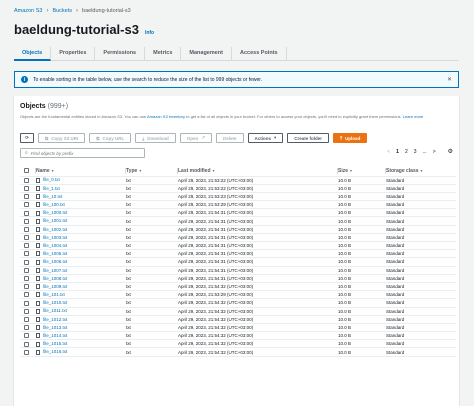 Image resolution: width=474 pixels, height=406 pixels. I want to click on page-2: 2, so click(406, 152).